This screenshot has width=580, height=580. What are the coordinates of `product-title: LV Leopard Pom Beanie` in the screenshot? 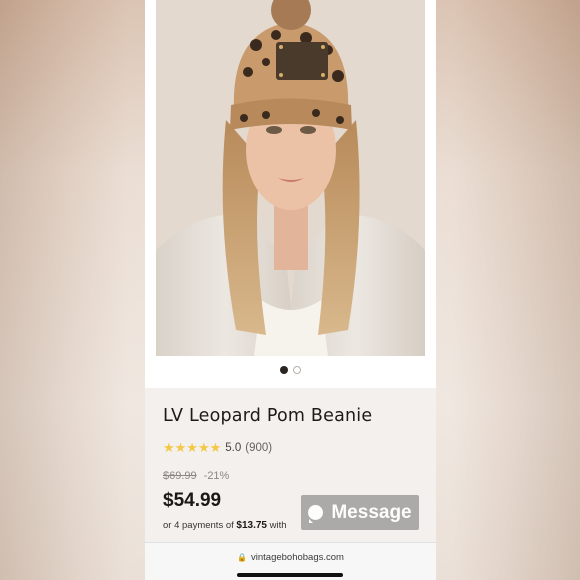 It's located at (268, 416).